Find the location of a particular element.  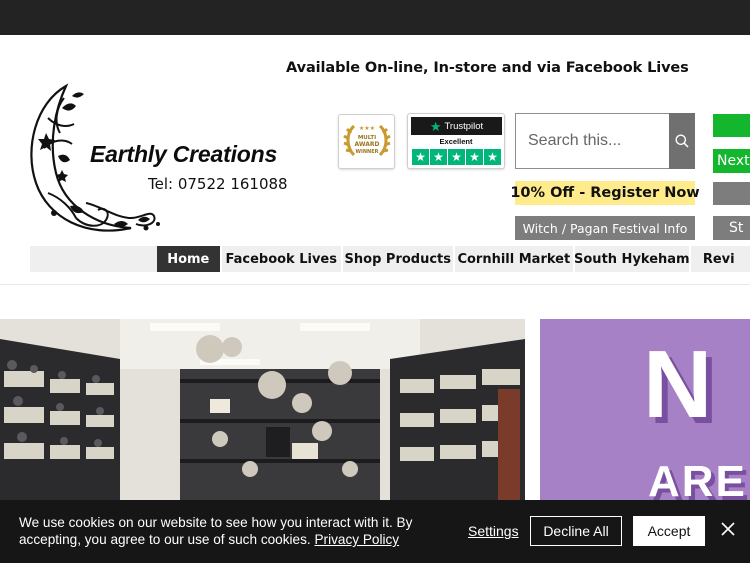

trustpilot-star-icon: ★ is located at coordinates (435, 126).